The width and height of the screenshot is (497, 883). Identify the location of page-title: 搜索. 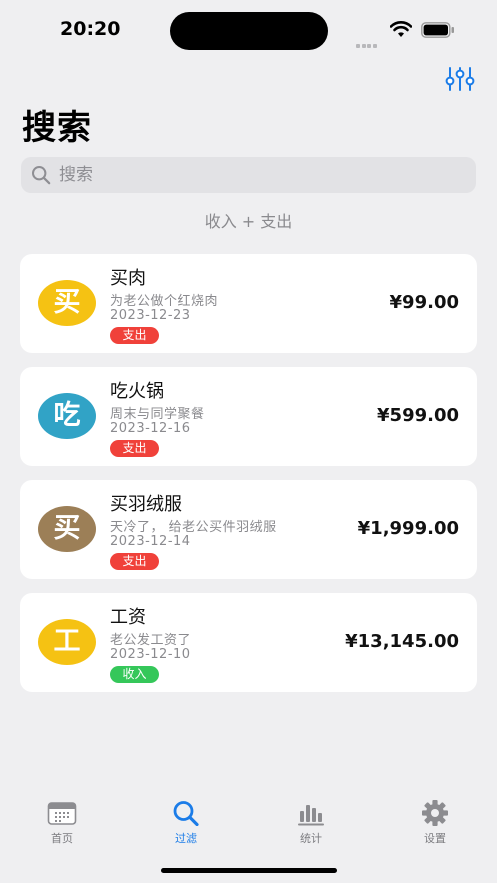
(57, 128).